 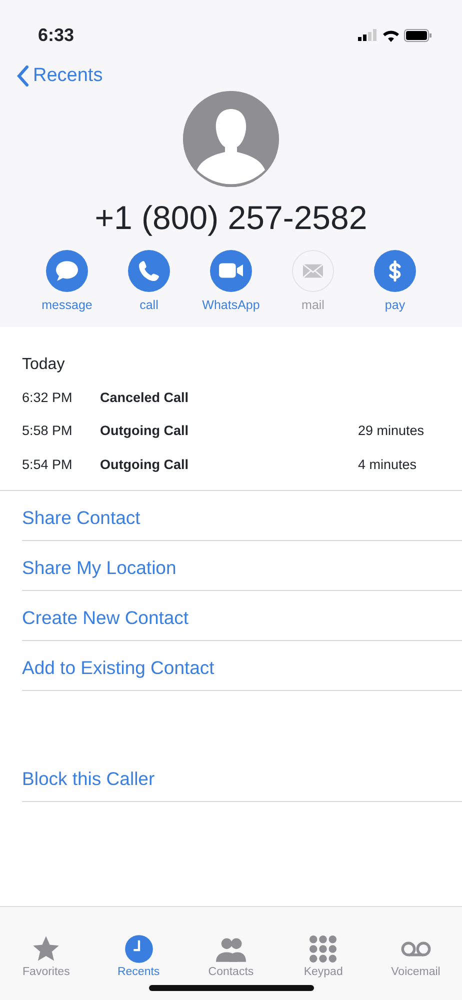 I want to click on tab-button: Keypad, so click(x=323, y=953).